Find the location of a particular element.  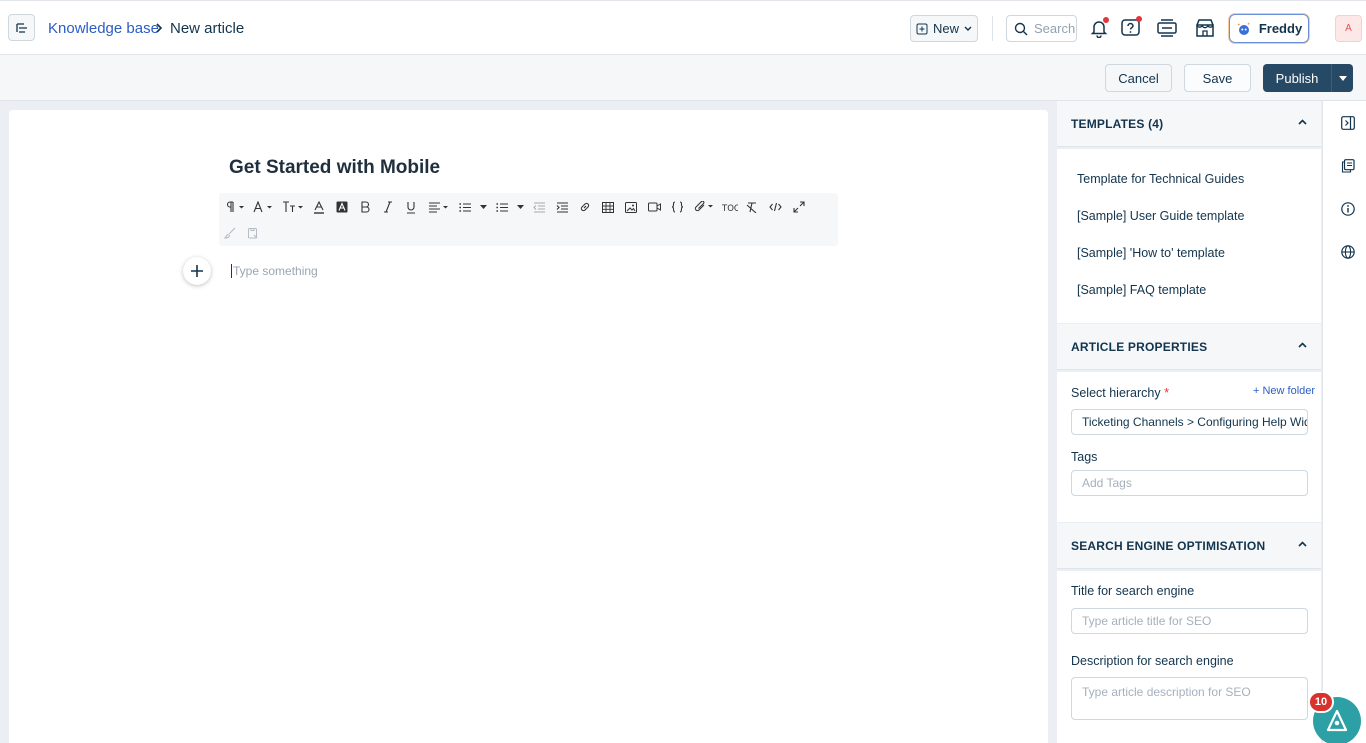

font-icon is located at coordinates (262, 207).